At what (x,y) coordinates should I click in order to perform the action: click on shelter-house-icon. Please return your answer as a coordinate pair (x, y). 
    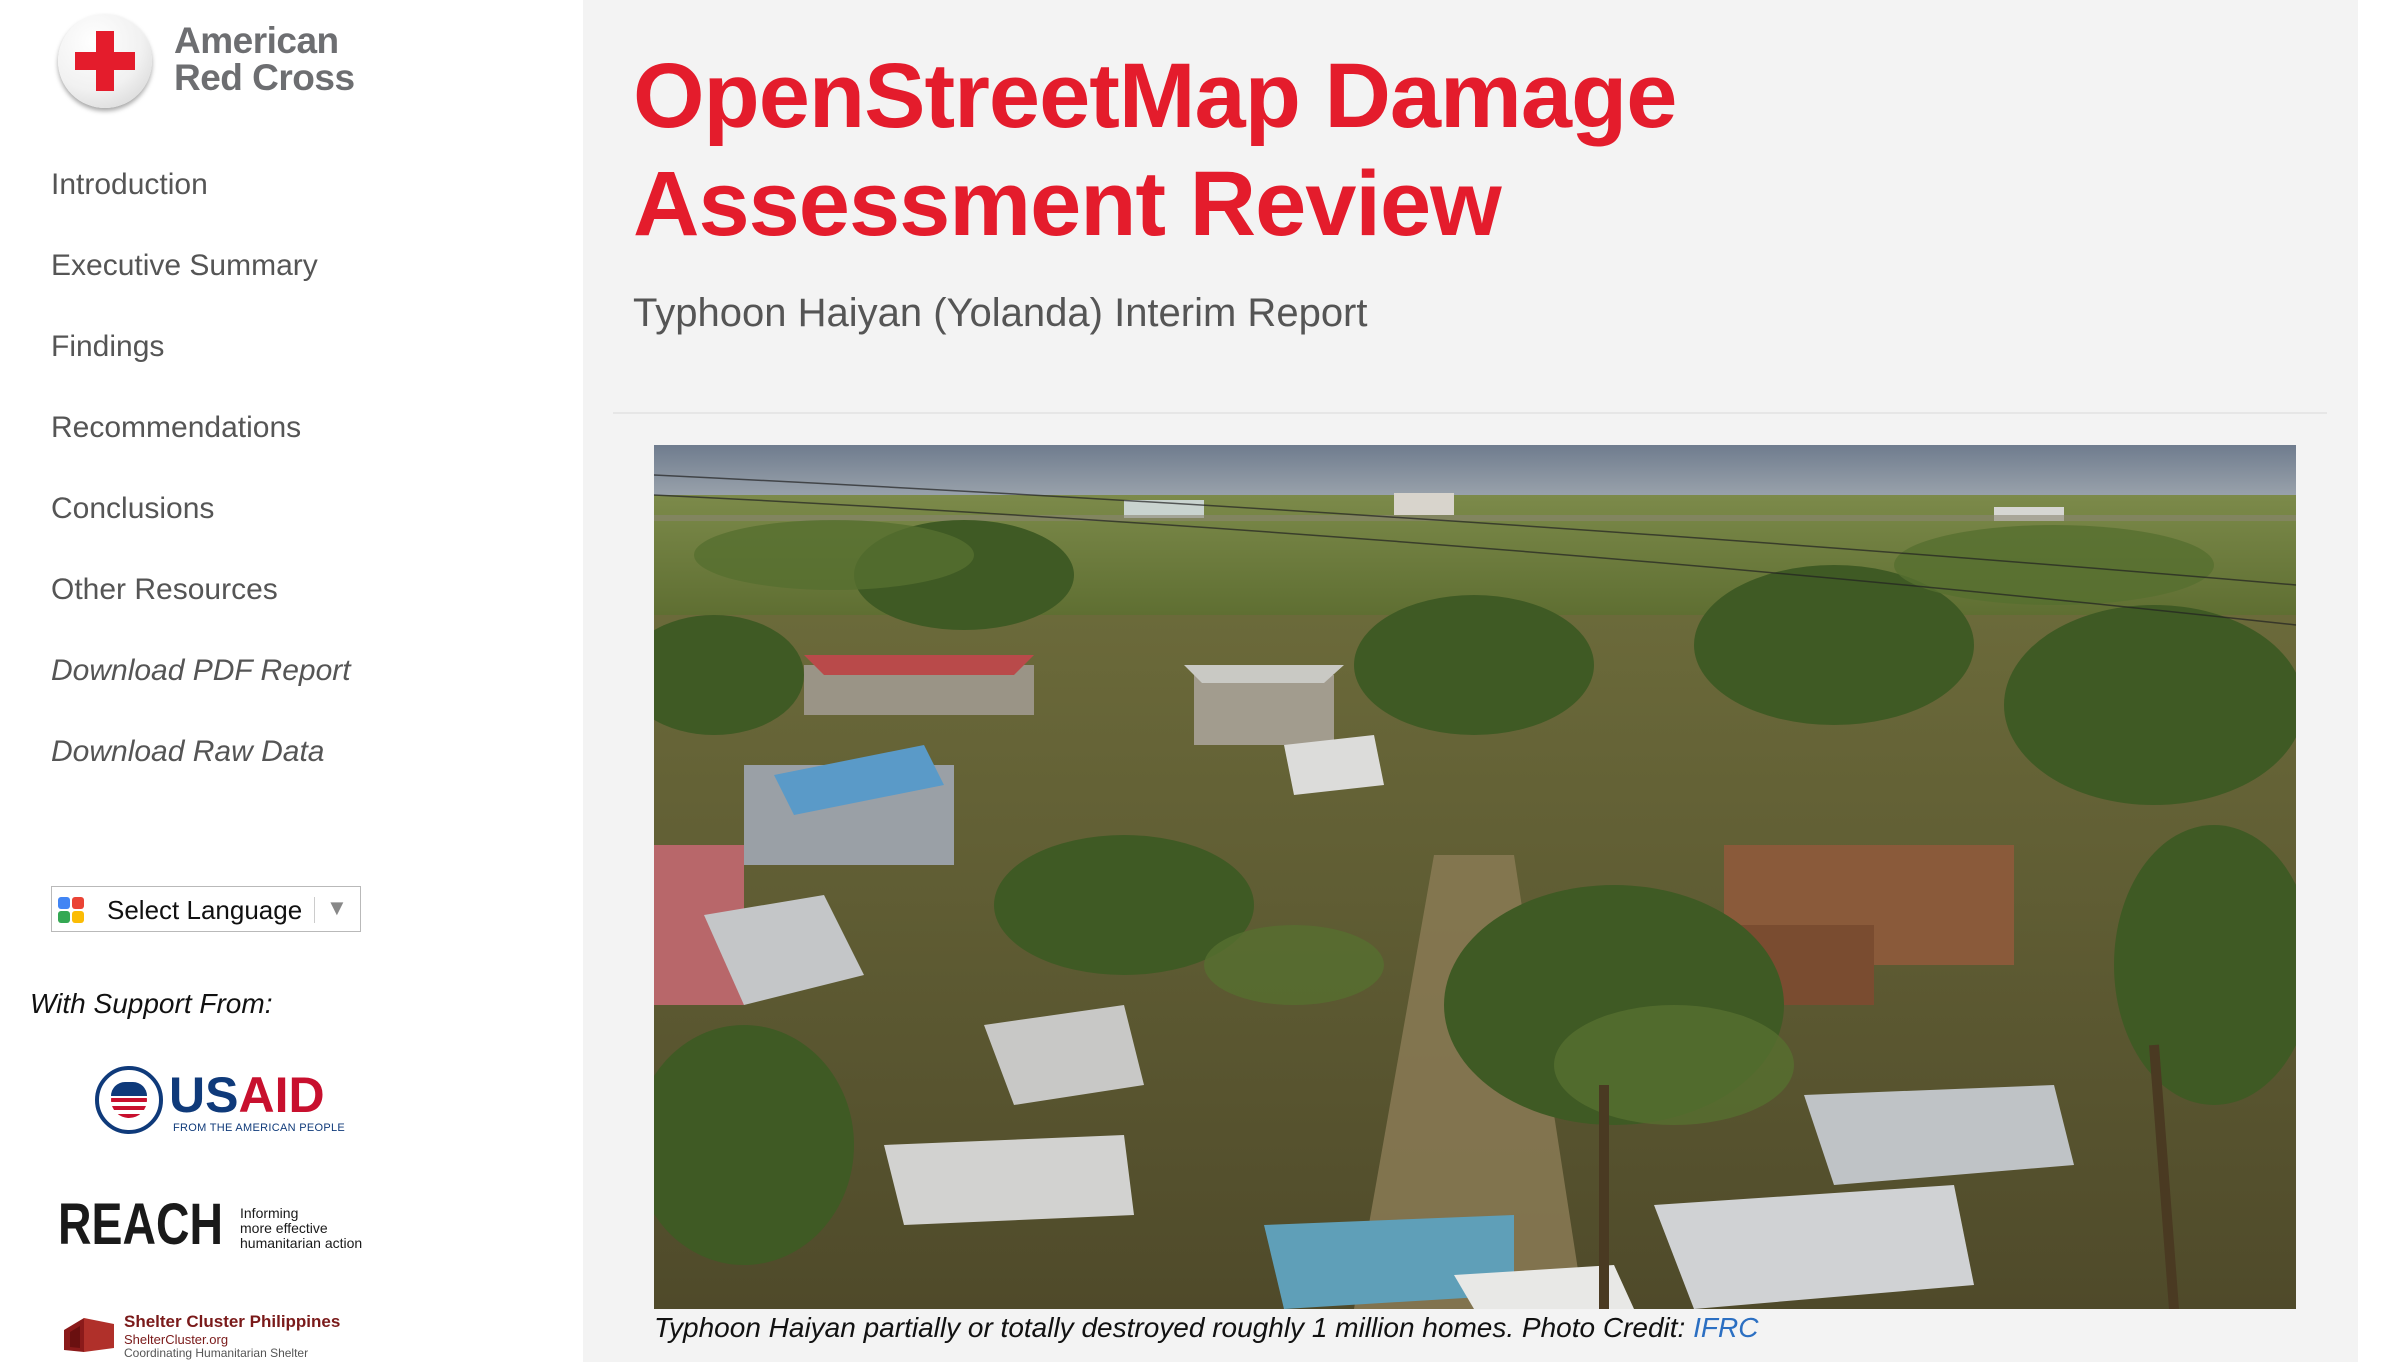
    Looking at the image, I should click on (89, 1335).